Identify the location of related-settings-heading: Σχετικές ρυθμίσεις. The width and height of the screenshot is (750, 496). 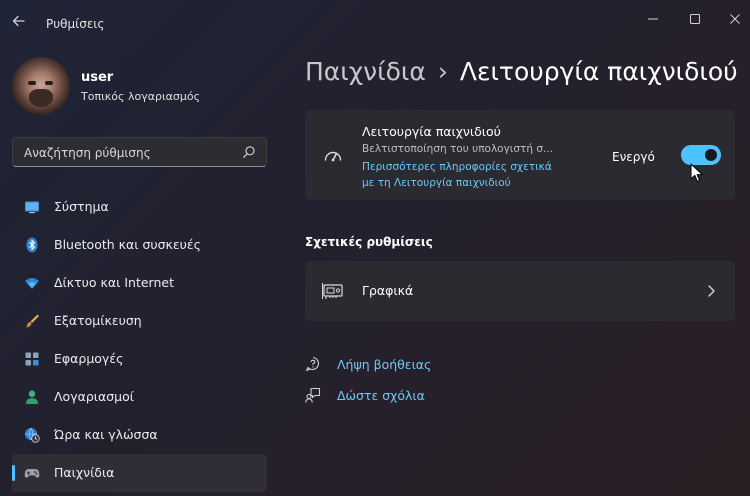
(369, 242).